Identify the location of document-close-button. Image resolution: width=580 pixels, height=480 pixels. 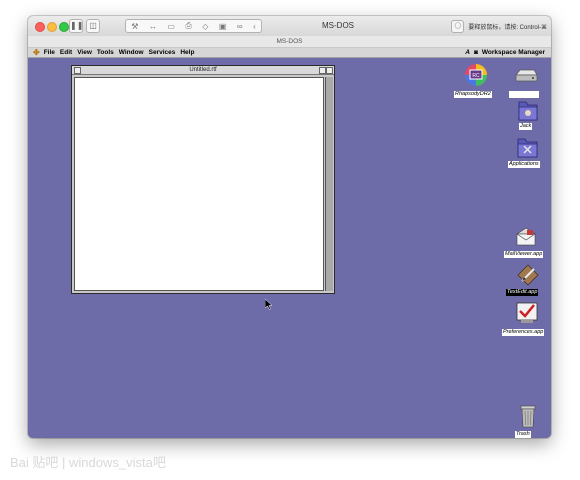
(329, 70).